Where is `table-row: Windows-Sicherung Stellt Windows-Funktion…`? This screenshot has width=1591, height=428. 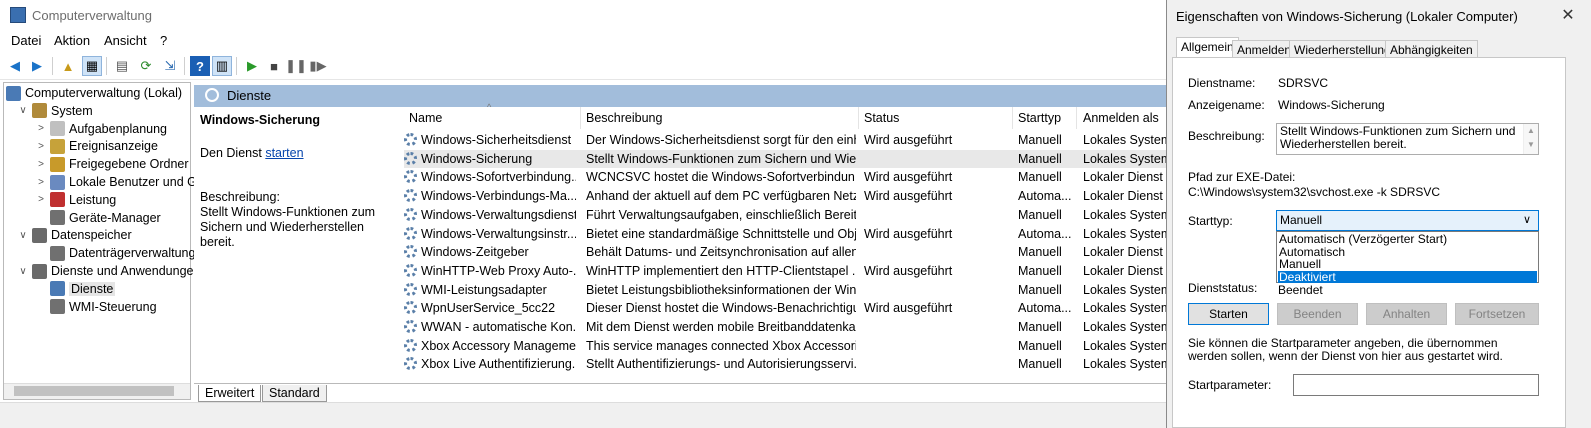
table-row: Windows-Sicherung Stellt Windows-Funktion… is located at coordinates (792, 159).